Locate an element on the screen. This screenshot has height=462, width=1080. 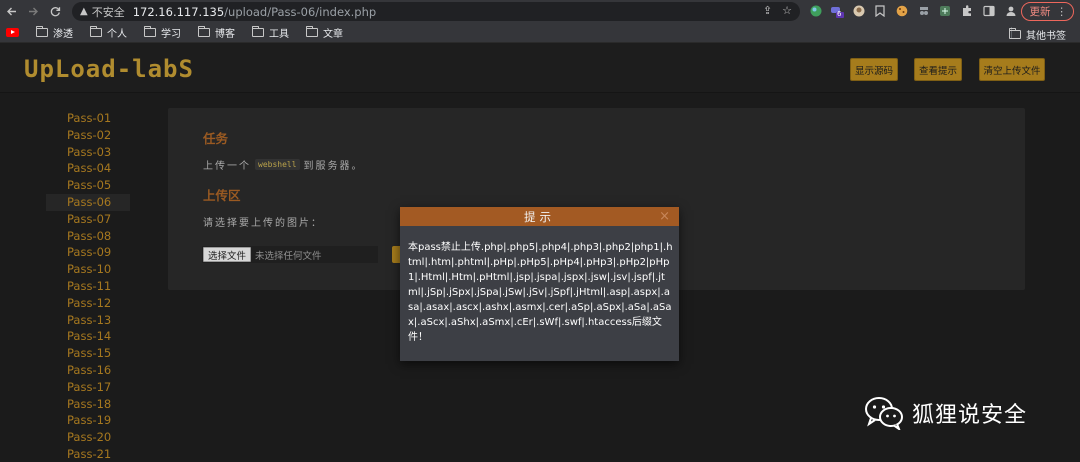
update-button: 更新 ⋮ is located at coordinates (1047, 11).